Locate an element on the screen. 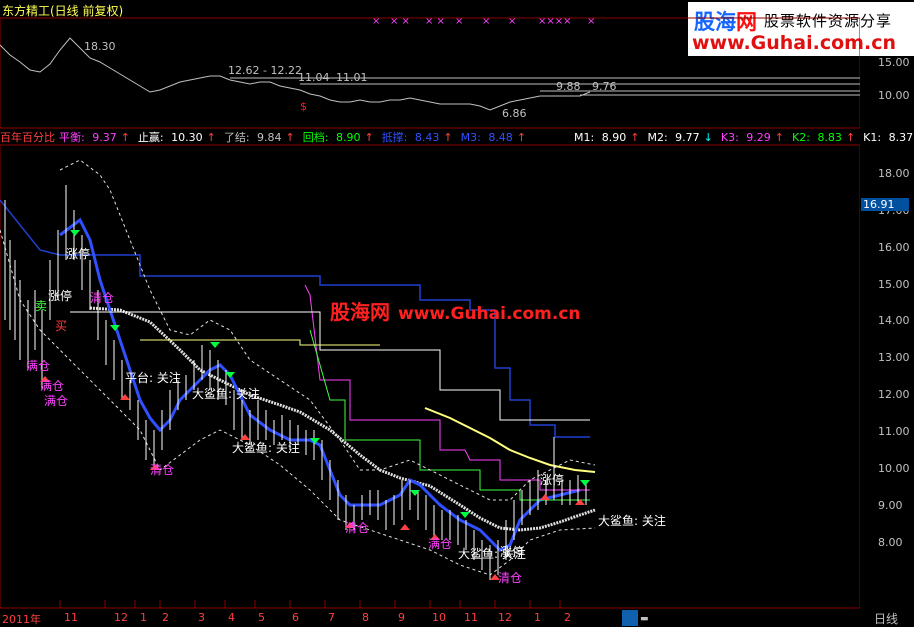 This screenshot has width=914, height=627. indicator-item: K3: 9.29 ↑ is located at coordinates (752, 137).